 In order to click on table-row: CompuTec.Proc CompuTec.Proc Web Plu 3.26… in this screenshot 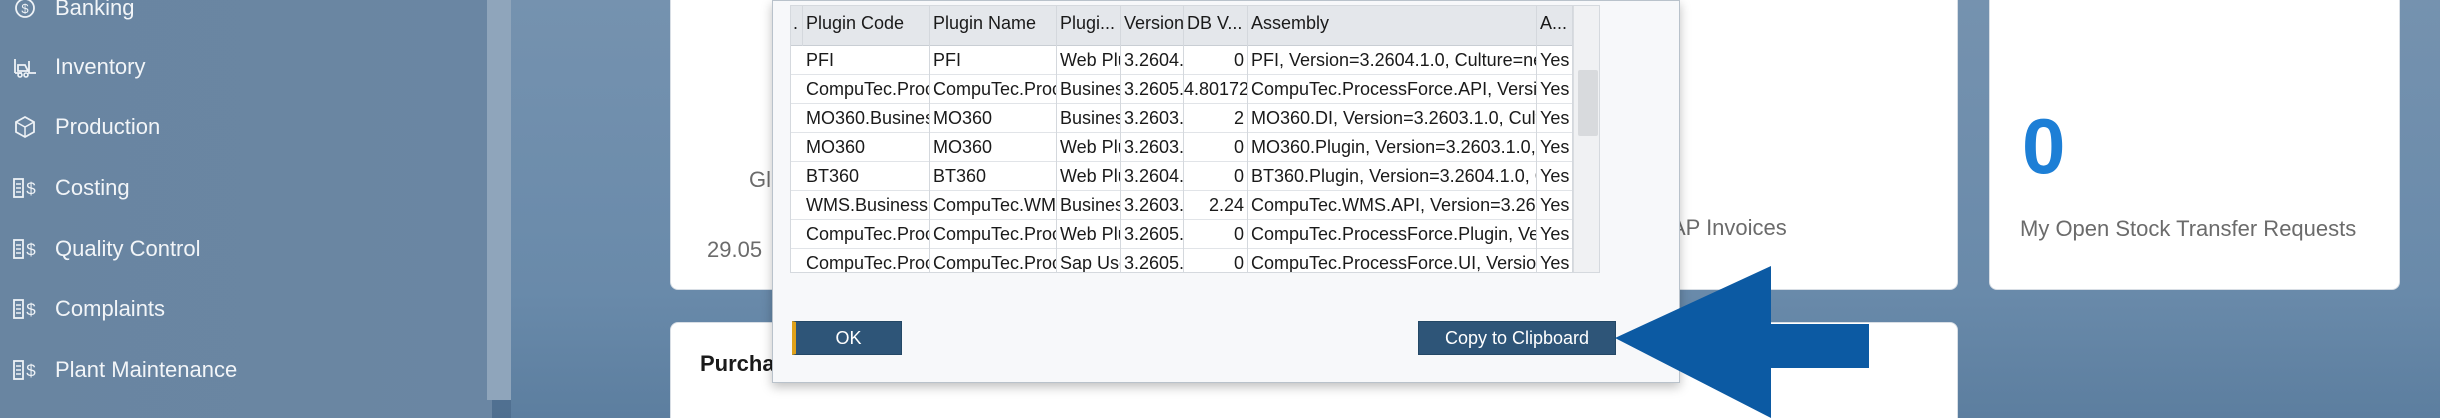, I will do `click(1182, 234)`.